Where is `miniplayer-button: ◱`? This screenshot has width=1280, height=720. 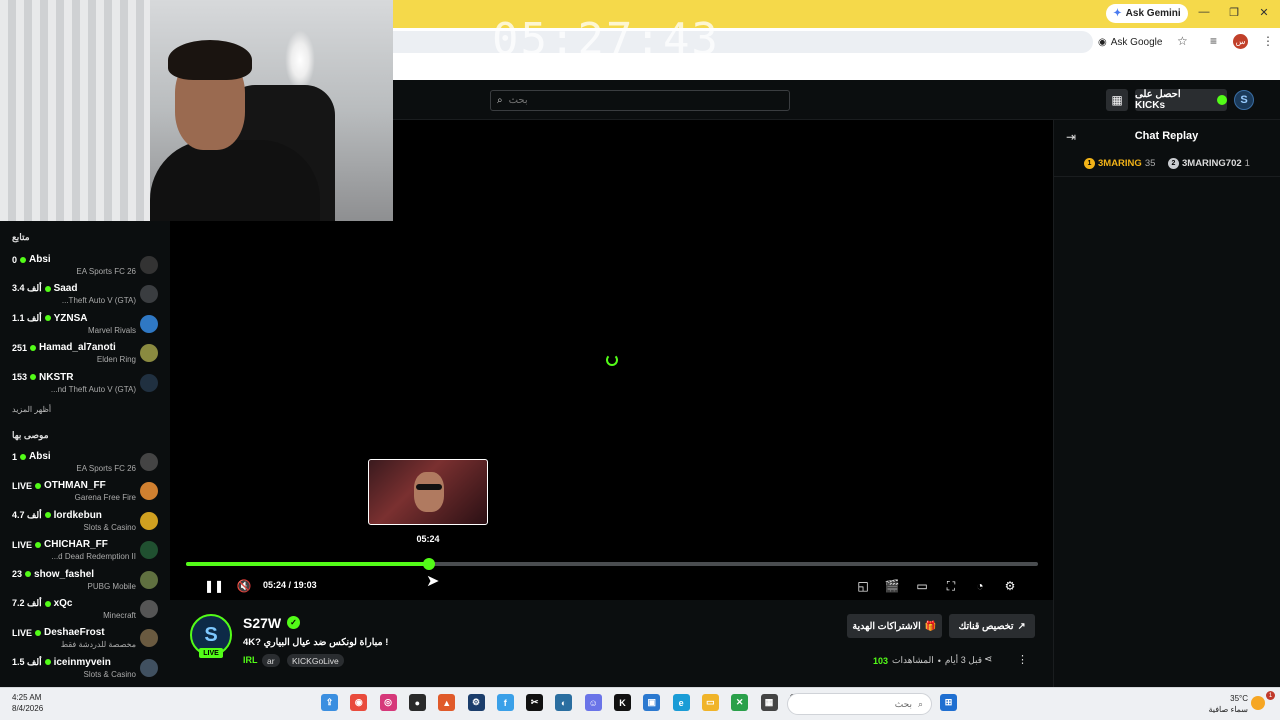
miniplayer-button: ◱ is located at coordinates (863, 586).